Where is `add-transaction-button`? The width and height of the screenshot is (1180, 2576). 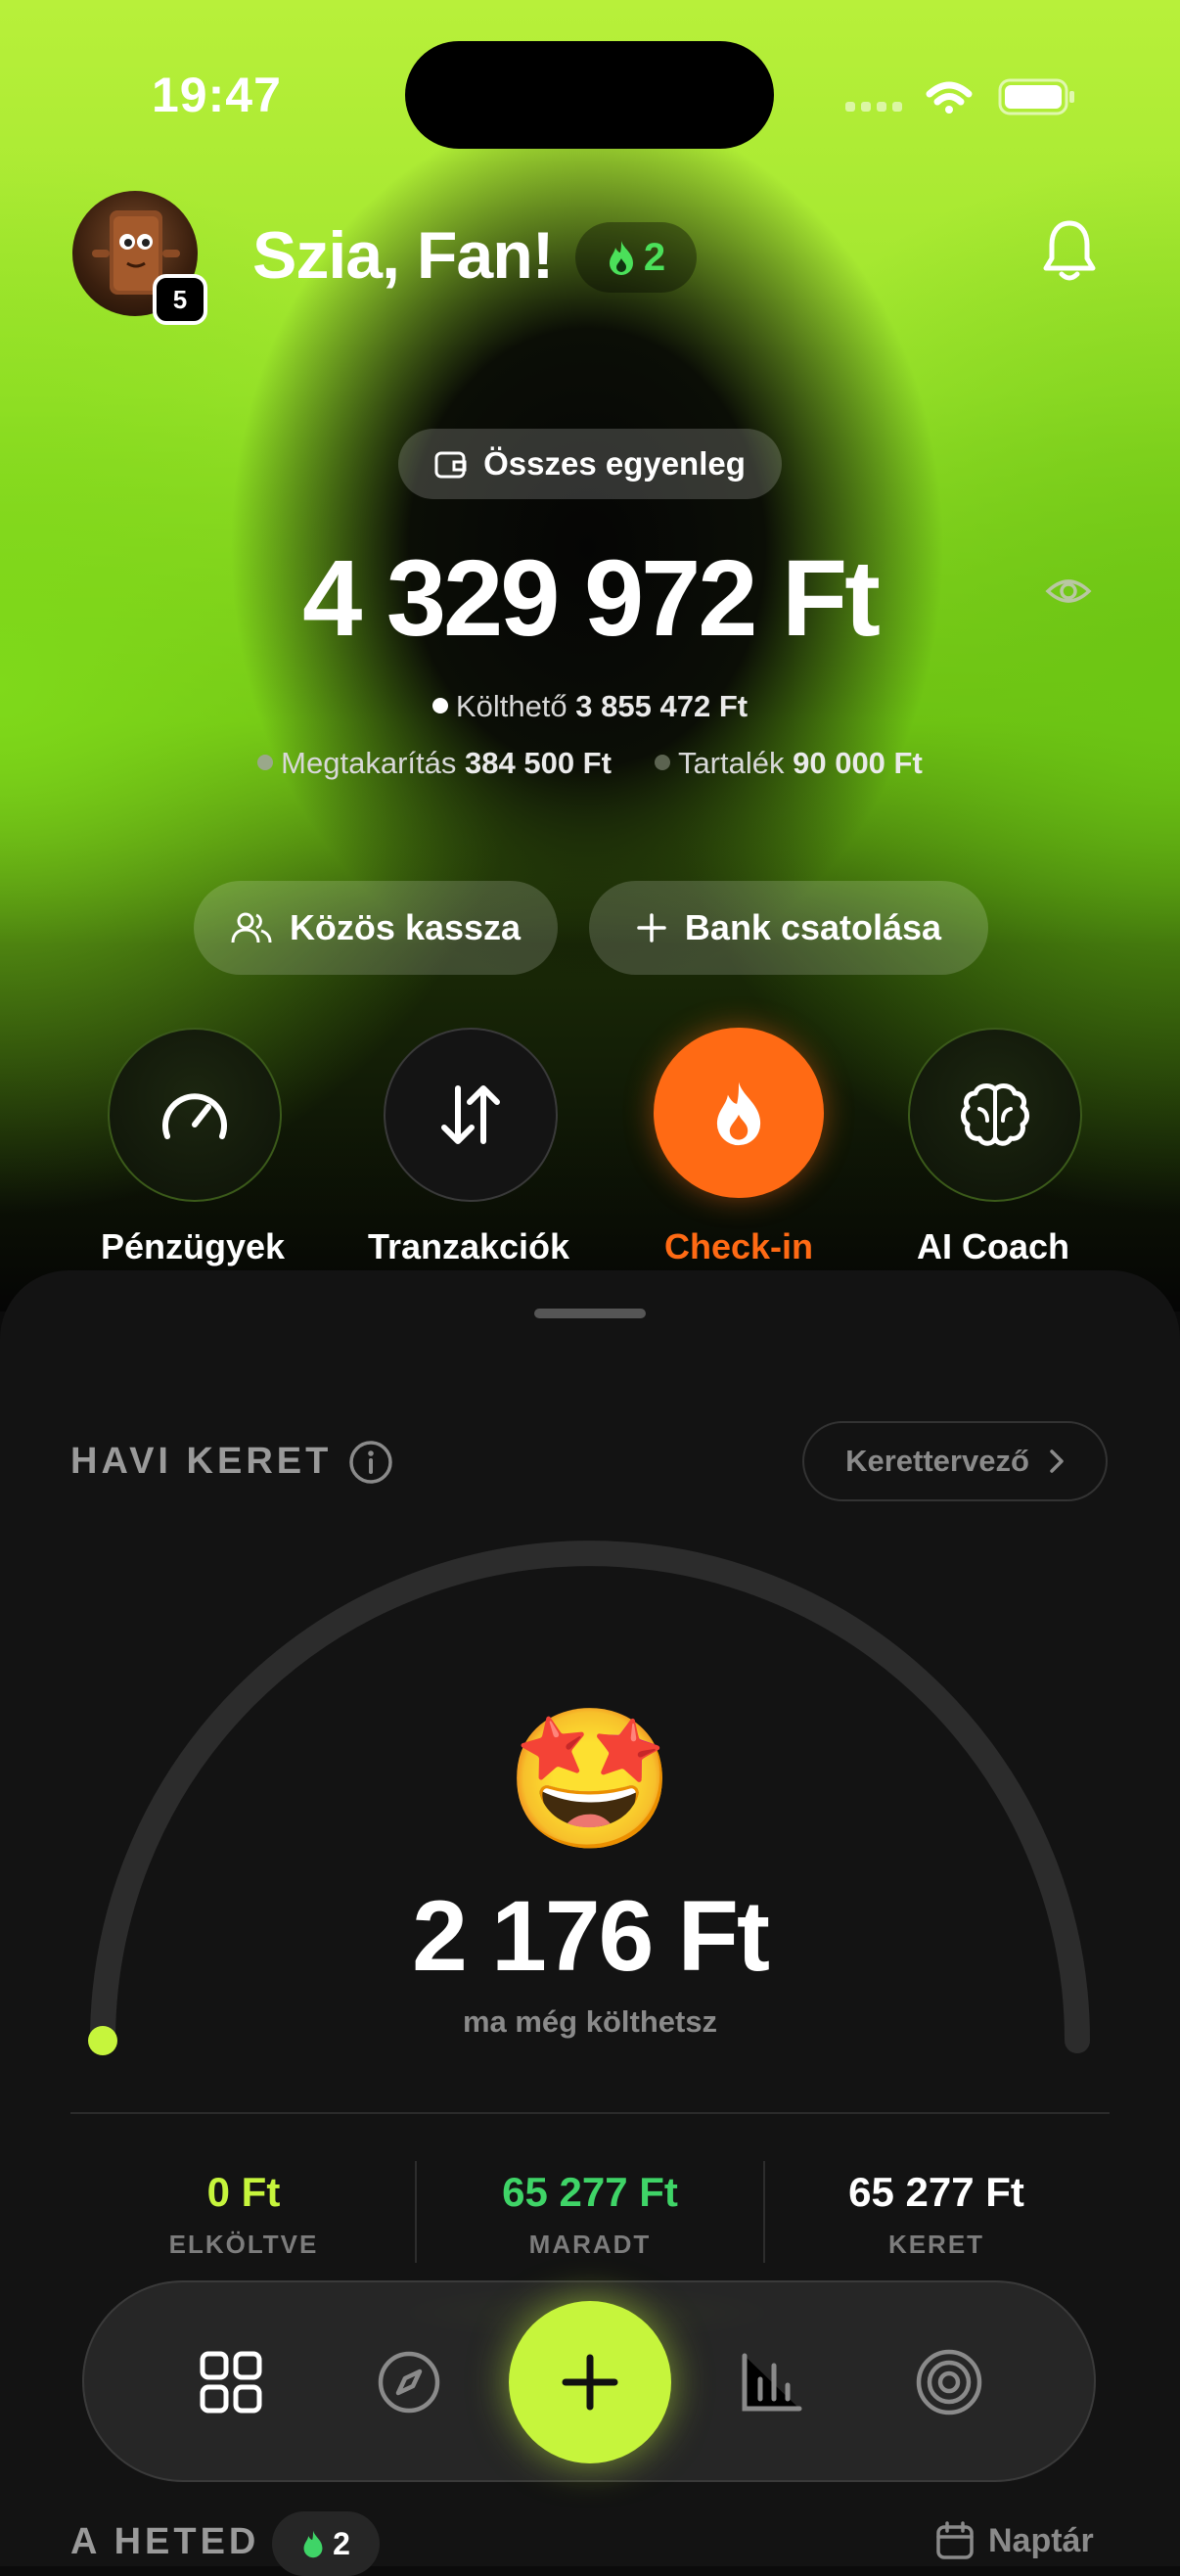
add-transaction-button is located at coordinates (590, 2382).